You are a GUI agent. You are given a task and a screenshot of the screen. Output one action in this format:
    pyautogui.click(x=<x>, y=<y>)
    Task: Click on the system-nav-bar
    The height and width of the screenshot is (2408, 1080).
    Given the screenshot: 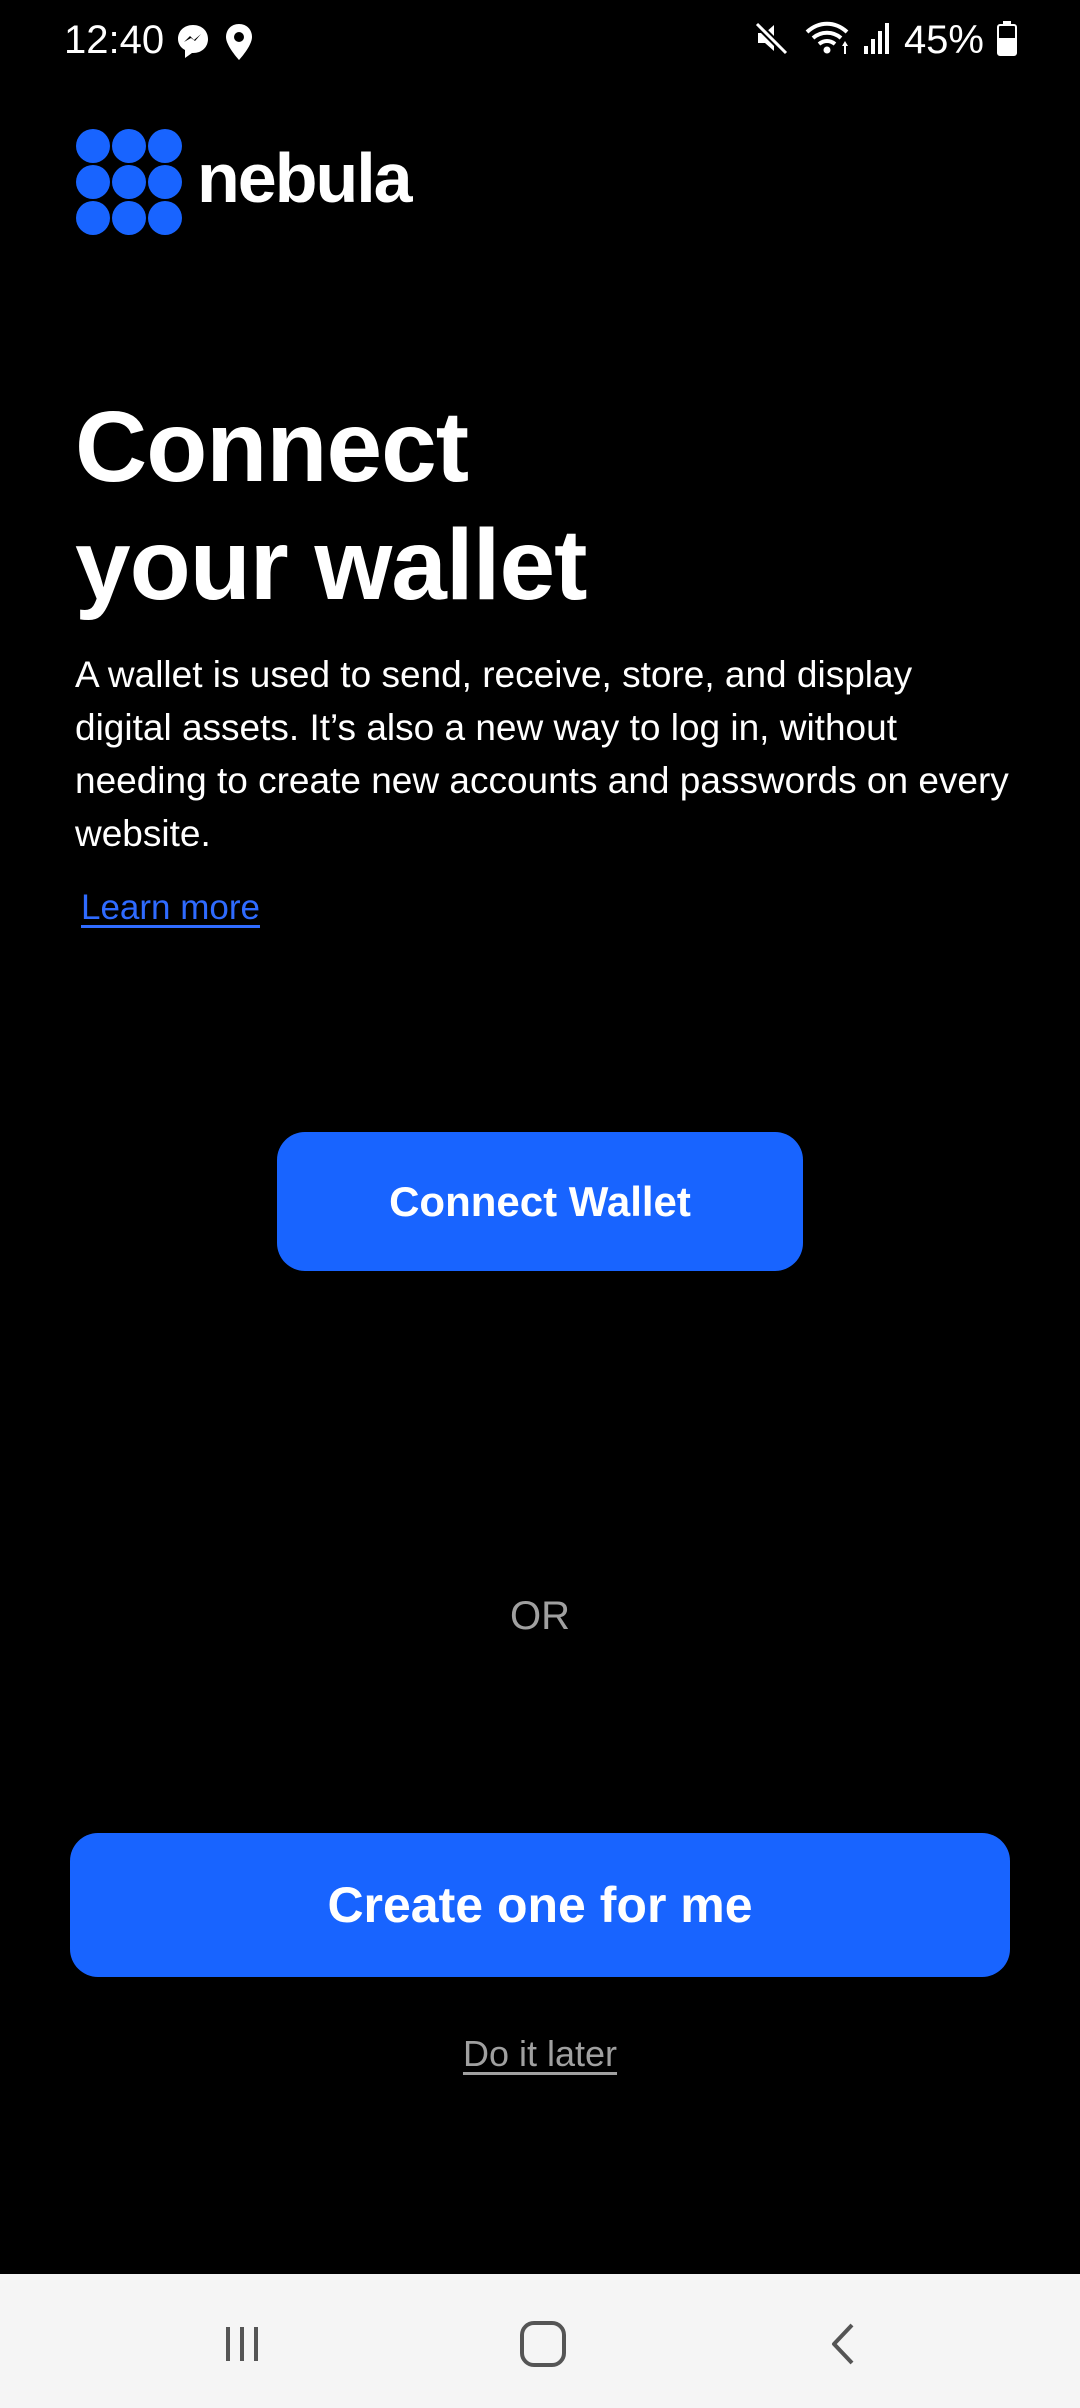 What is the action you would take?
    pyautogui.click(x=540, y=2341)
    